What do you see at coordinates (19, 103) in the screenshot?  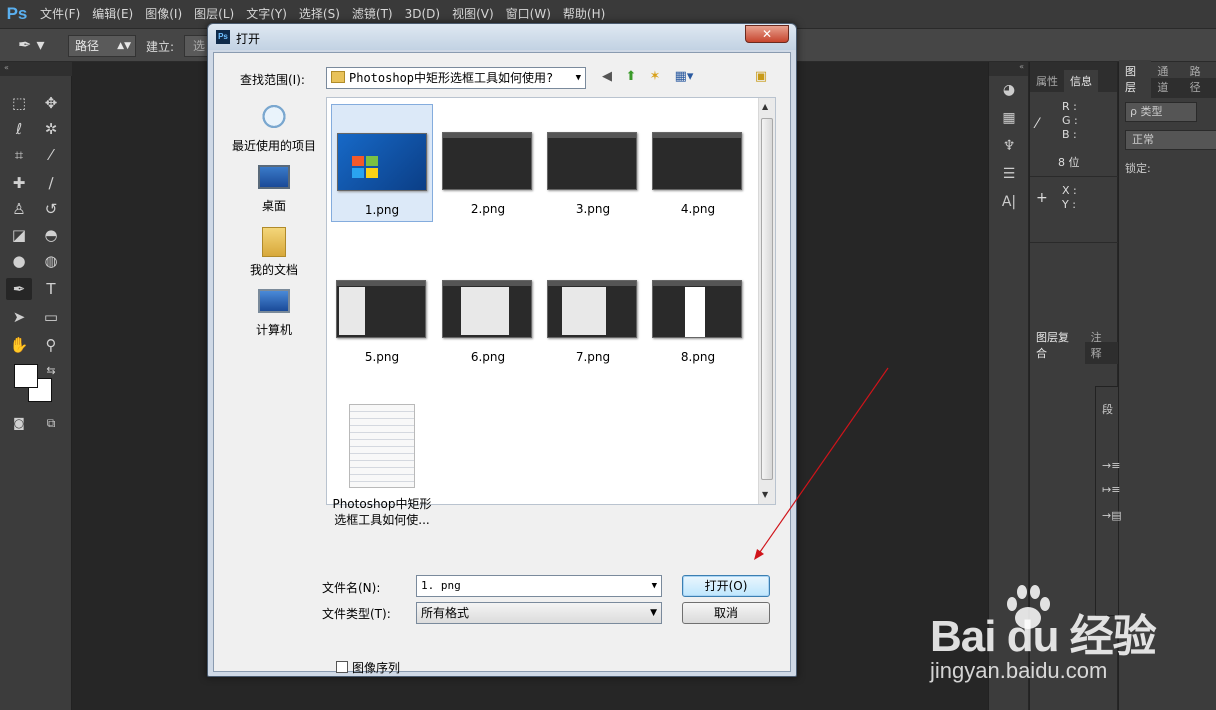 I see `marquee-tool-icon: ⬚` at bounding box center [19, 103].